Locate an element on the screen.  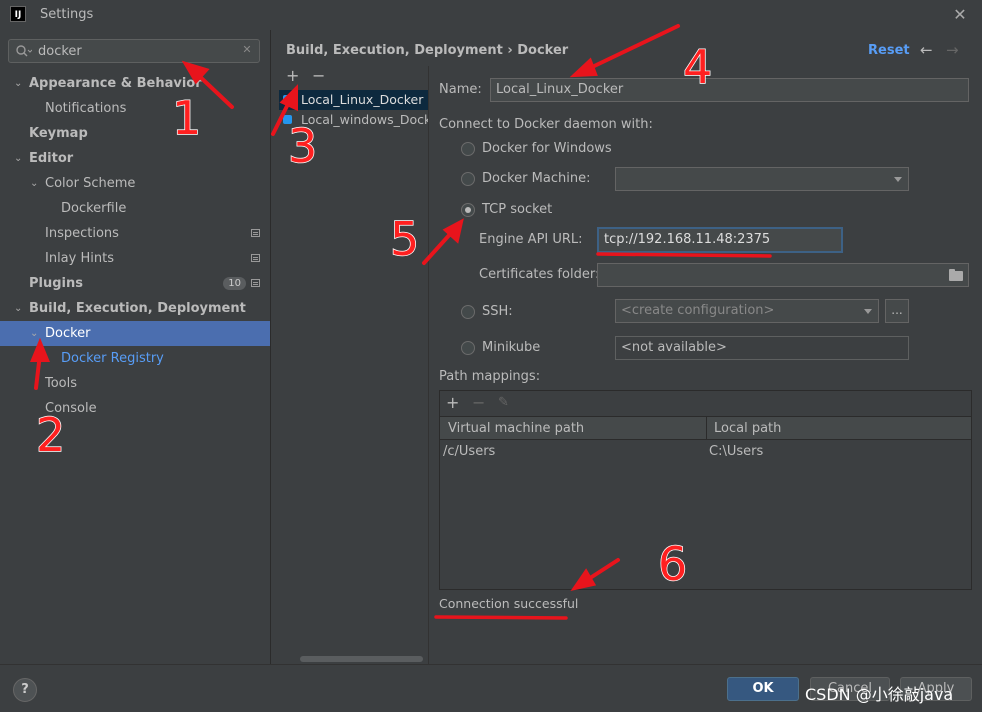
server-list-item-label: Local_Linux_Docker is located at coordinates (362, 99).